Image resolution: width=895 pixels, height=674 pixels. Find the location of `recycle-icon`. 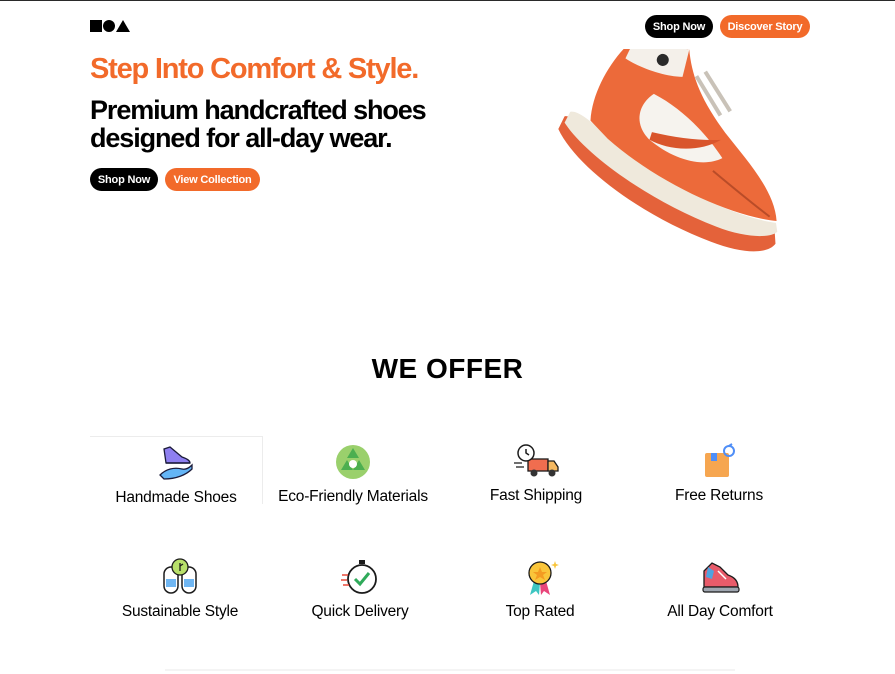

recycle-icon is located at coordinates (353, 462).